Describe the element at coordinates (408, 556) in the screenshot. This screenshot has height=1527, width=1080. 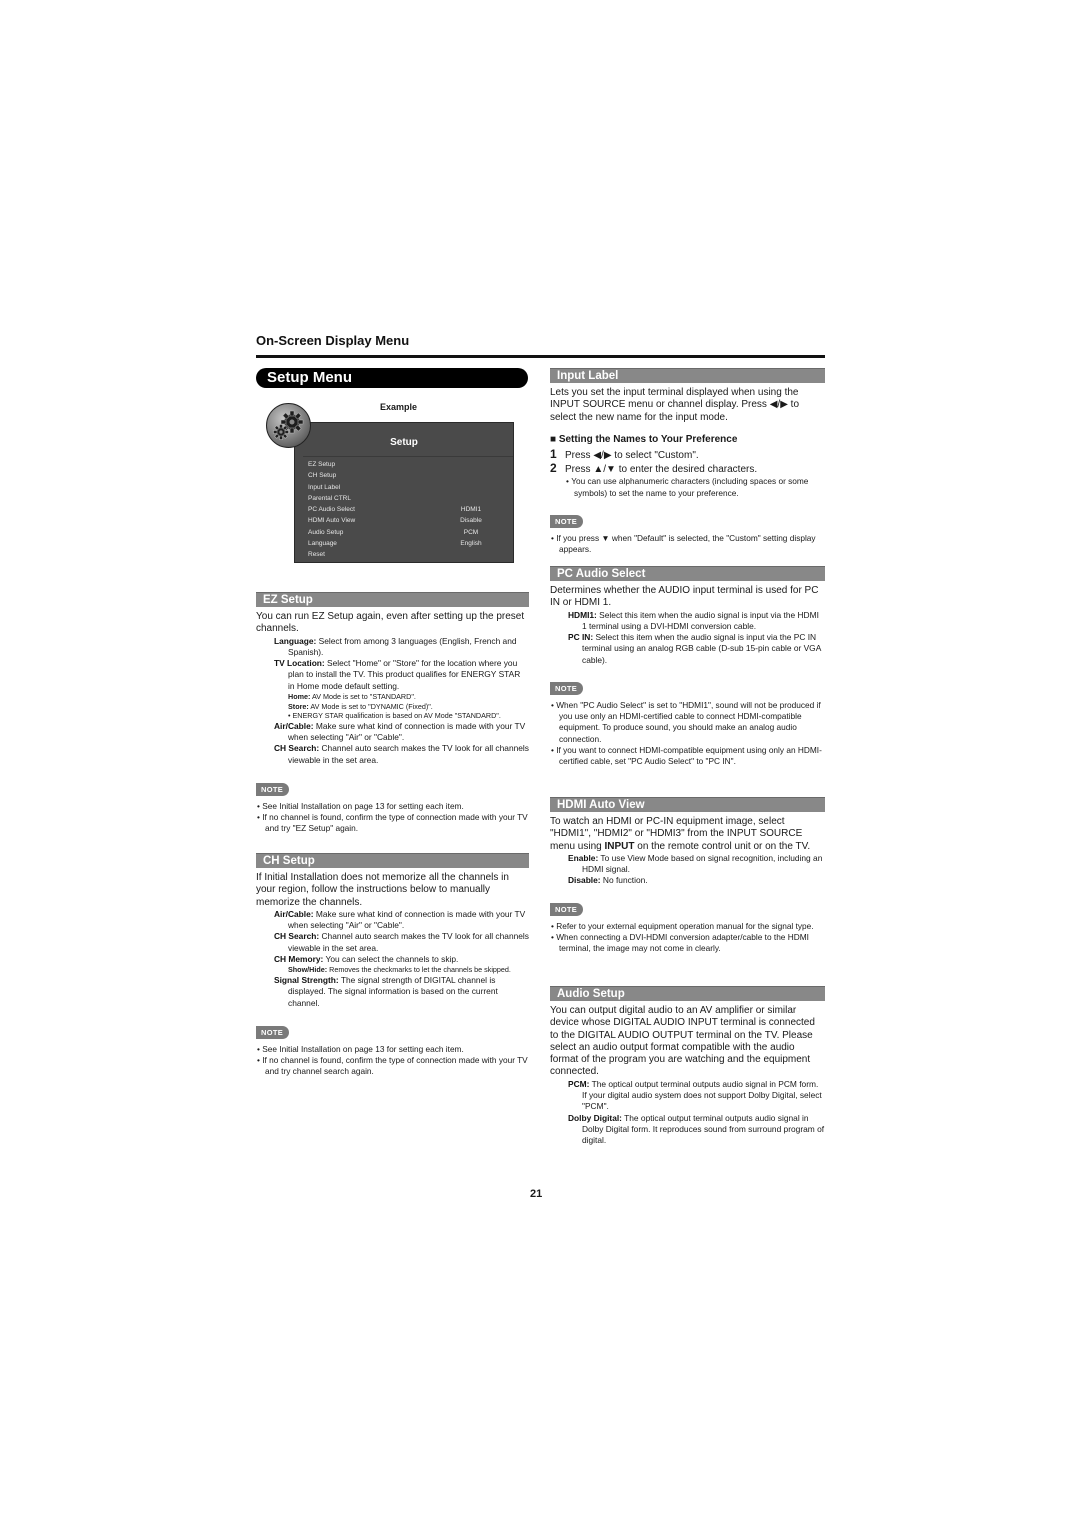
I see `osd-row: Reset` at that location.